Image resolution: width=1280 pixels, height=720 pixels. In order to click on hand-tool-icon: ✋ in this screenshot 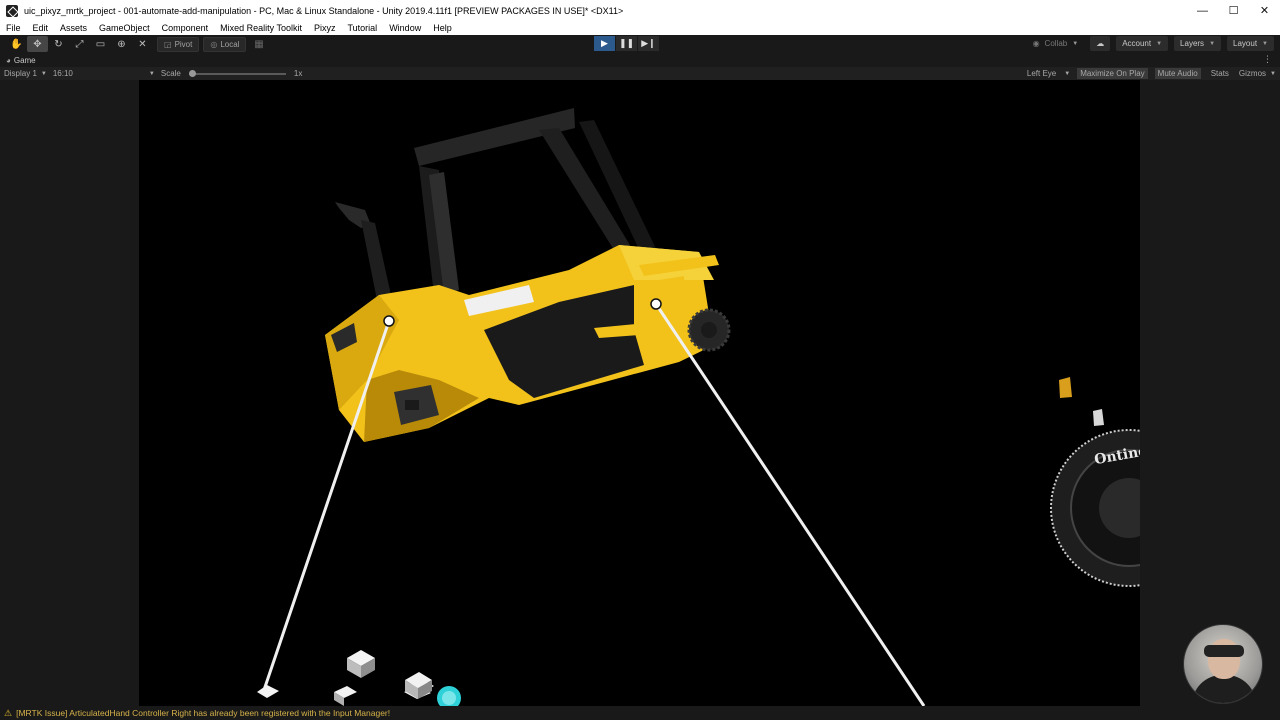, I will do `click(16, 44)`.